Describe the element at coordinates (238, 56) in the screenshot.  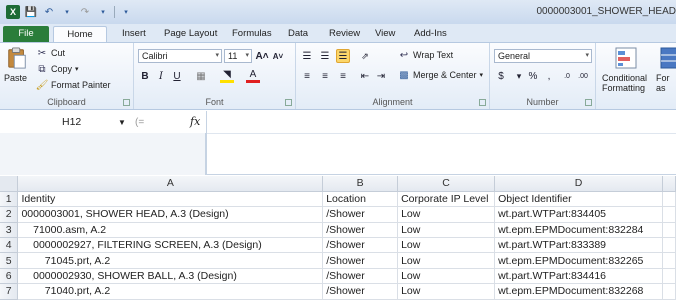
I see `font-size-select: 11 ▾` at that location.